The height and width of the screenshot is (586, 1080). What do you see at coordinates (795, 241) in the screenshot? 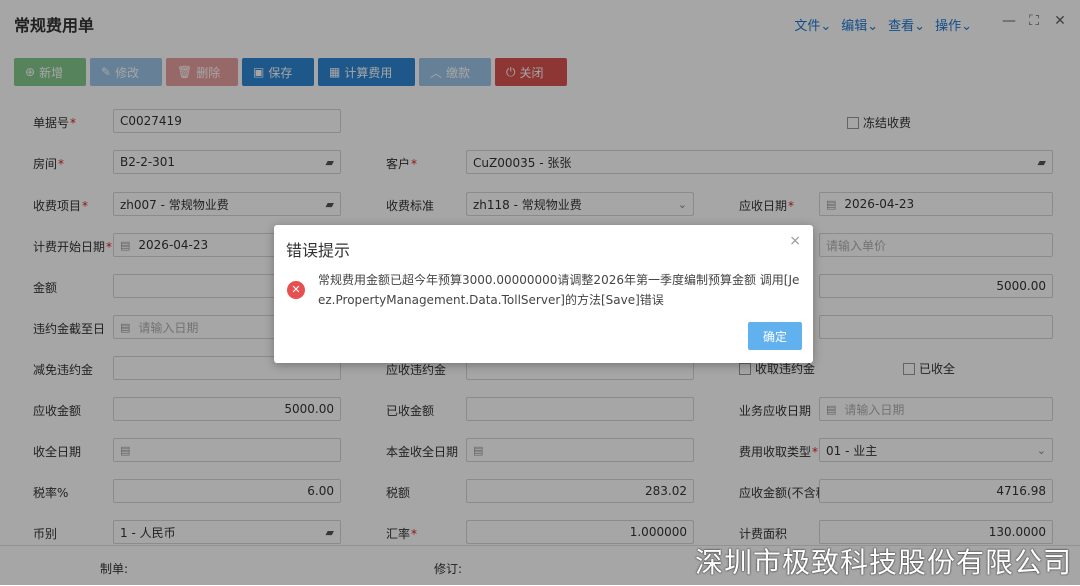
I see `close-icon: ×` at bounding box center [795, 241].